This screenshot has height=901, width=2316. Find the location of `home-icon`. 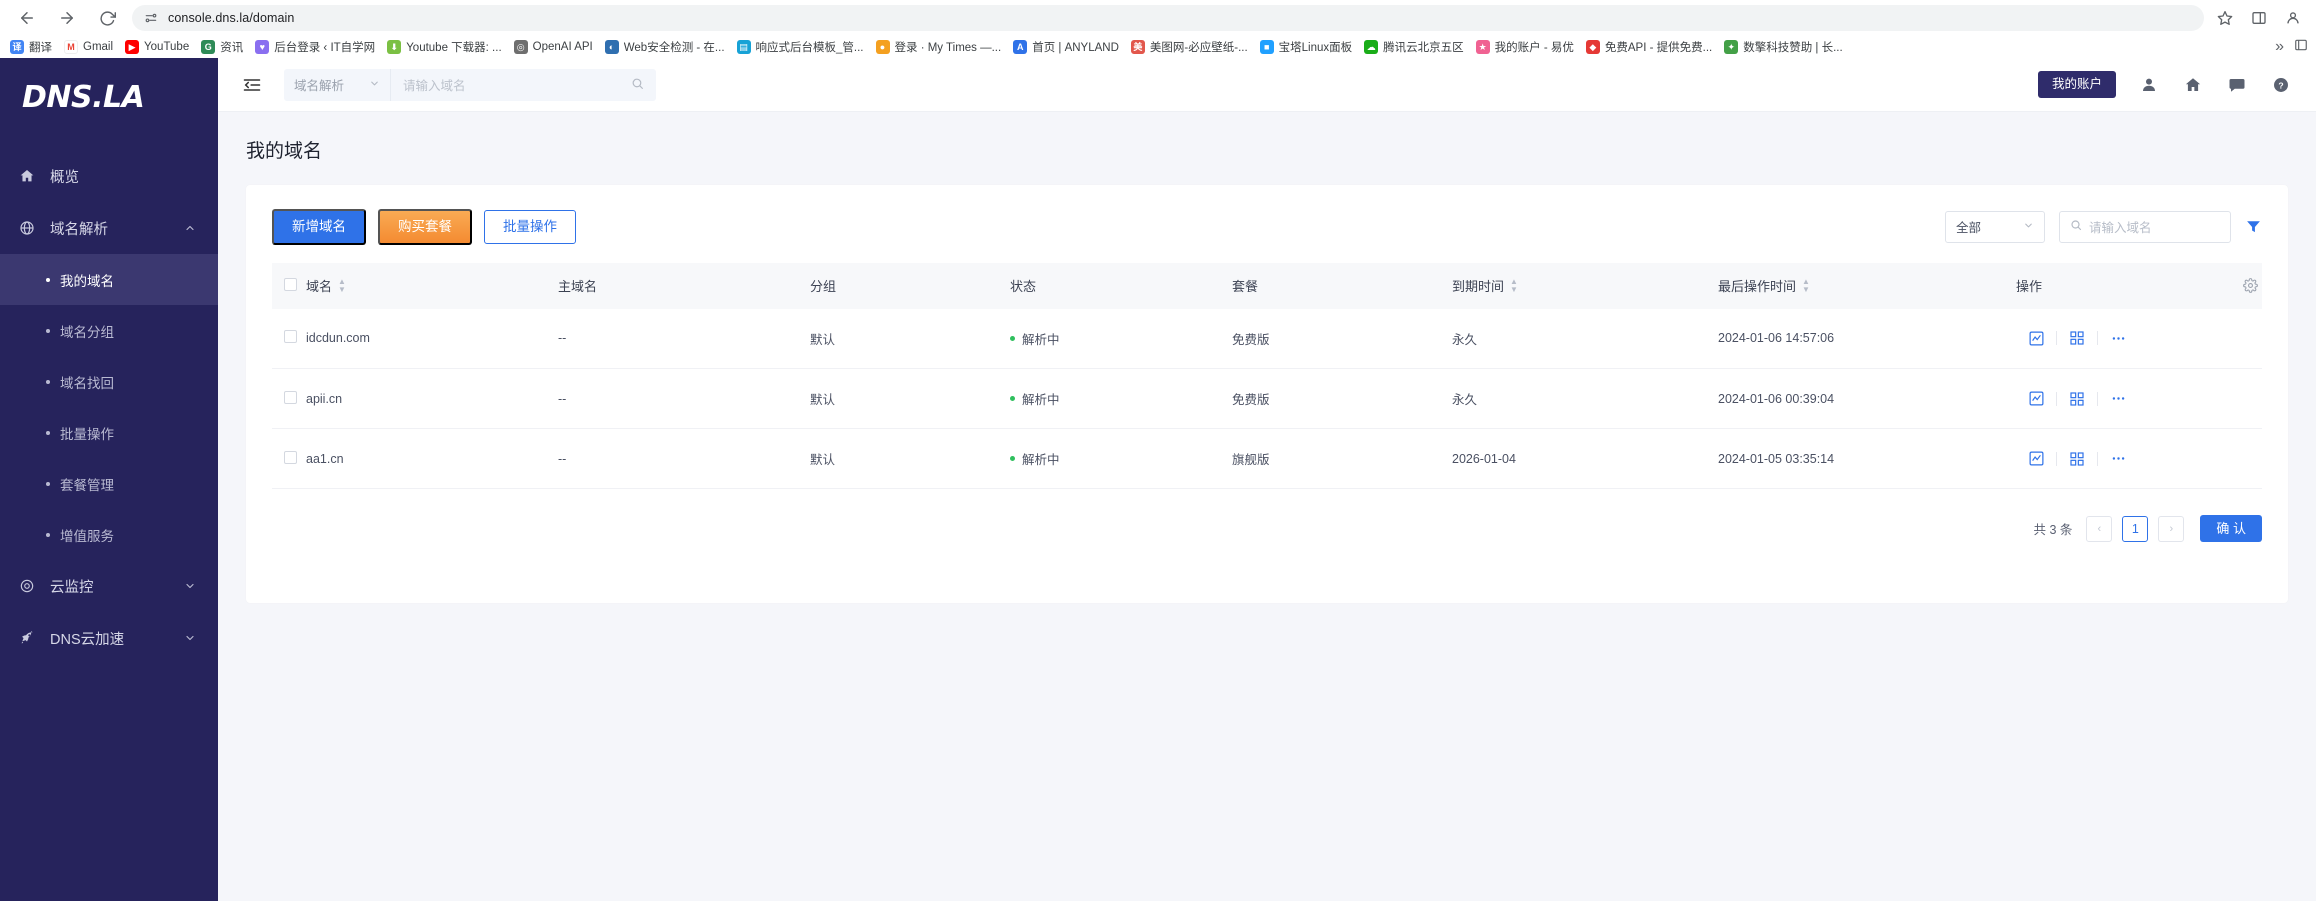

home-icon is located at coordinates (2193, 85).